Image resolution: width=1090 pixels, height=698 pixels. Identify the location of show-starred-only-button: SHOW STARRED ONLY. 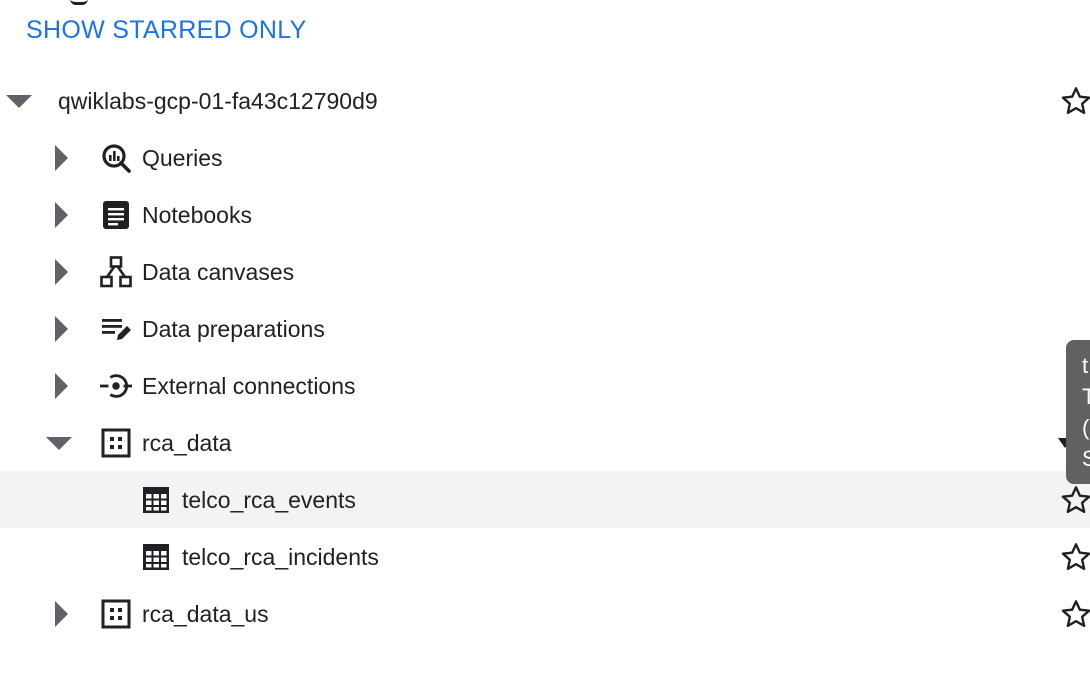
(166, 30).